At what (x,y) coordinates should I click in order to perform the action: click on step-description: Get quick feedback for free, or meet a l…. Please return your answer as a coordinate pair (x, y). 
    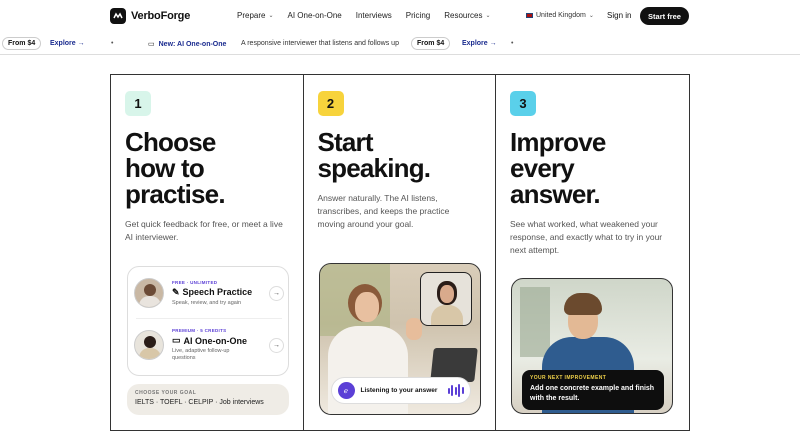
    Looking at the image, I should click on (204, 230).